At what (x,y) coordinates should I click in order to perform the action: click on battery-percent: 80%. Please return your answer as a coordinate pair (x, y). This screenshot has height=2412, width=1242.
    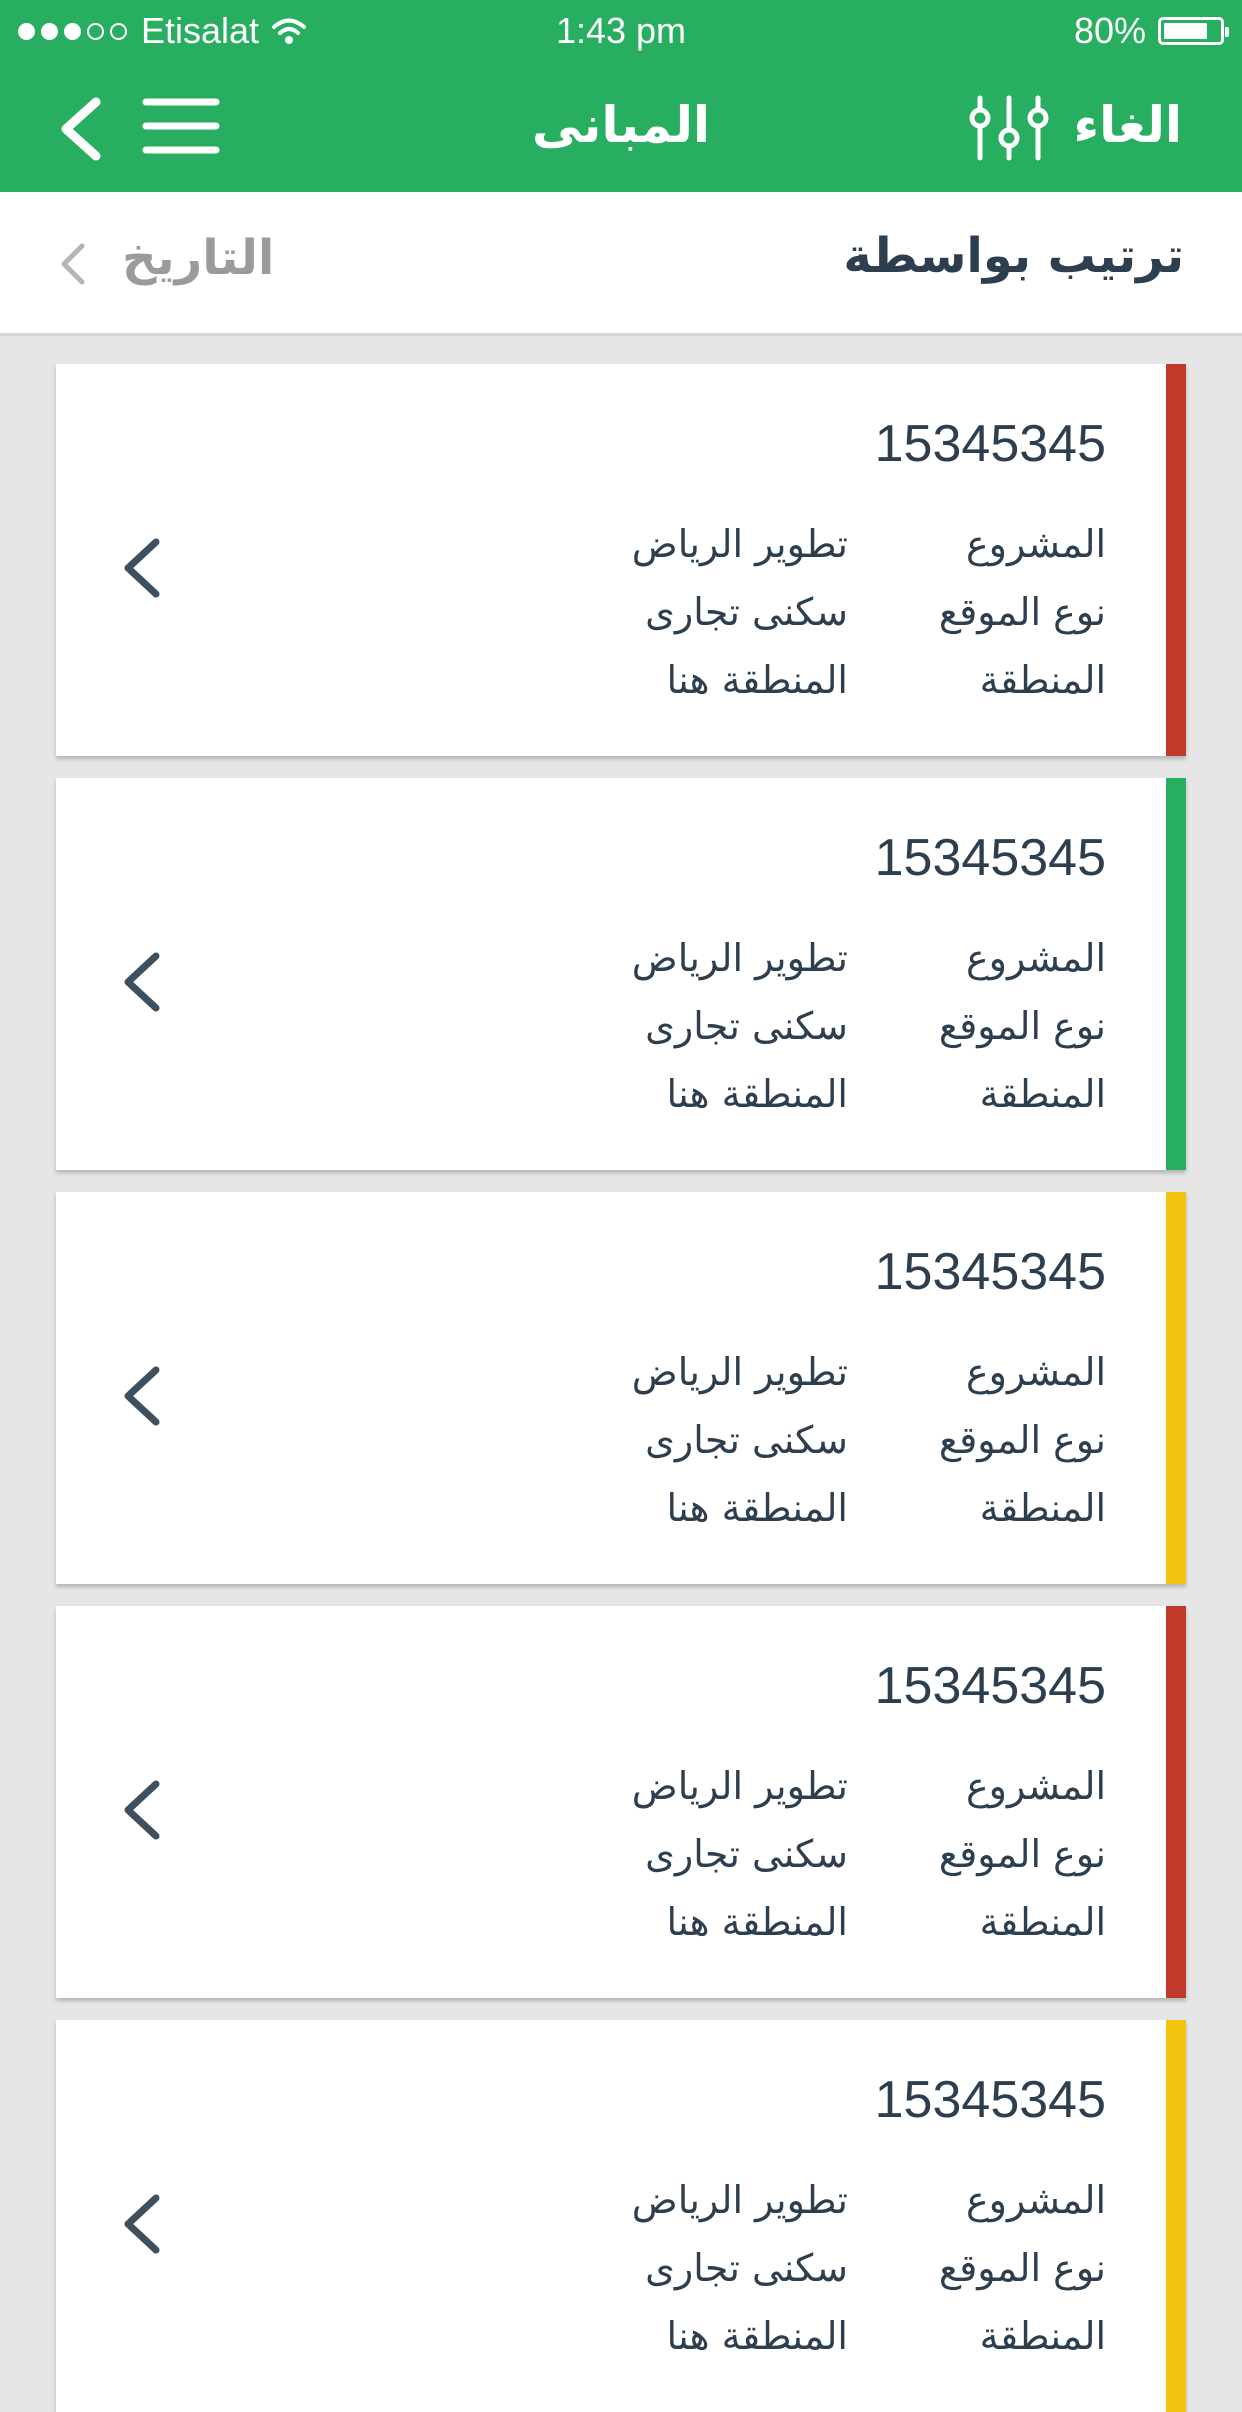
    Looking at the image, I should click on (1109, 30).